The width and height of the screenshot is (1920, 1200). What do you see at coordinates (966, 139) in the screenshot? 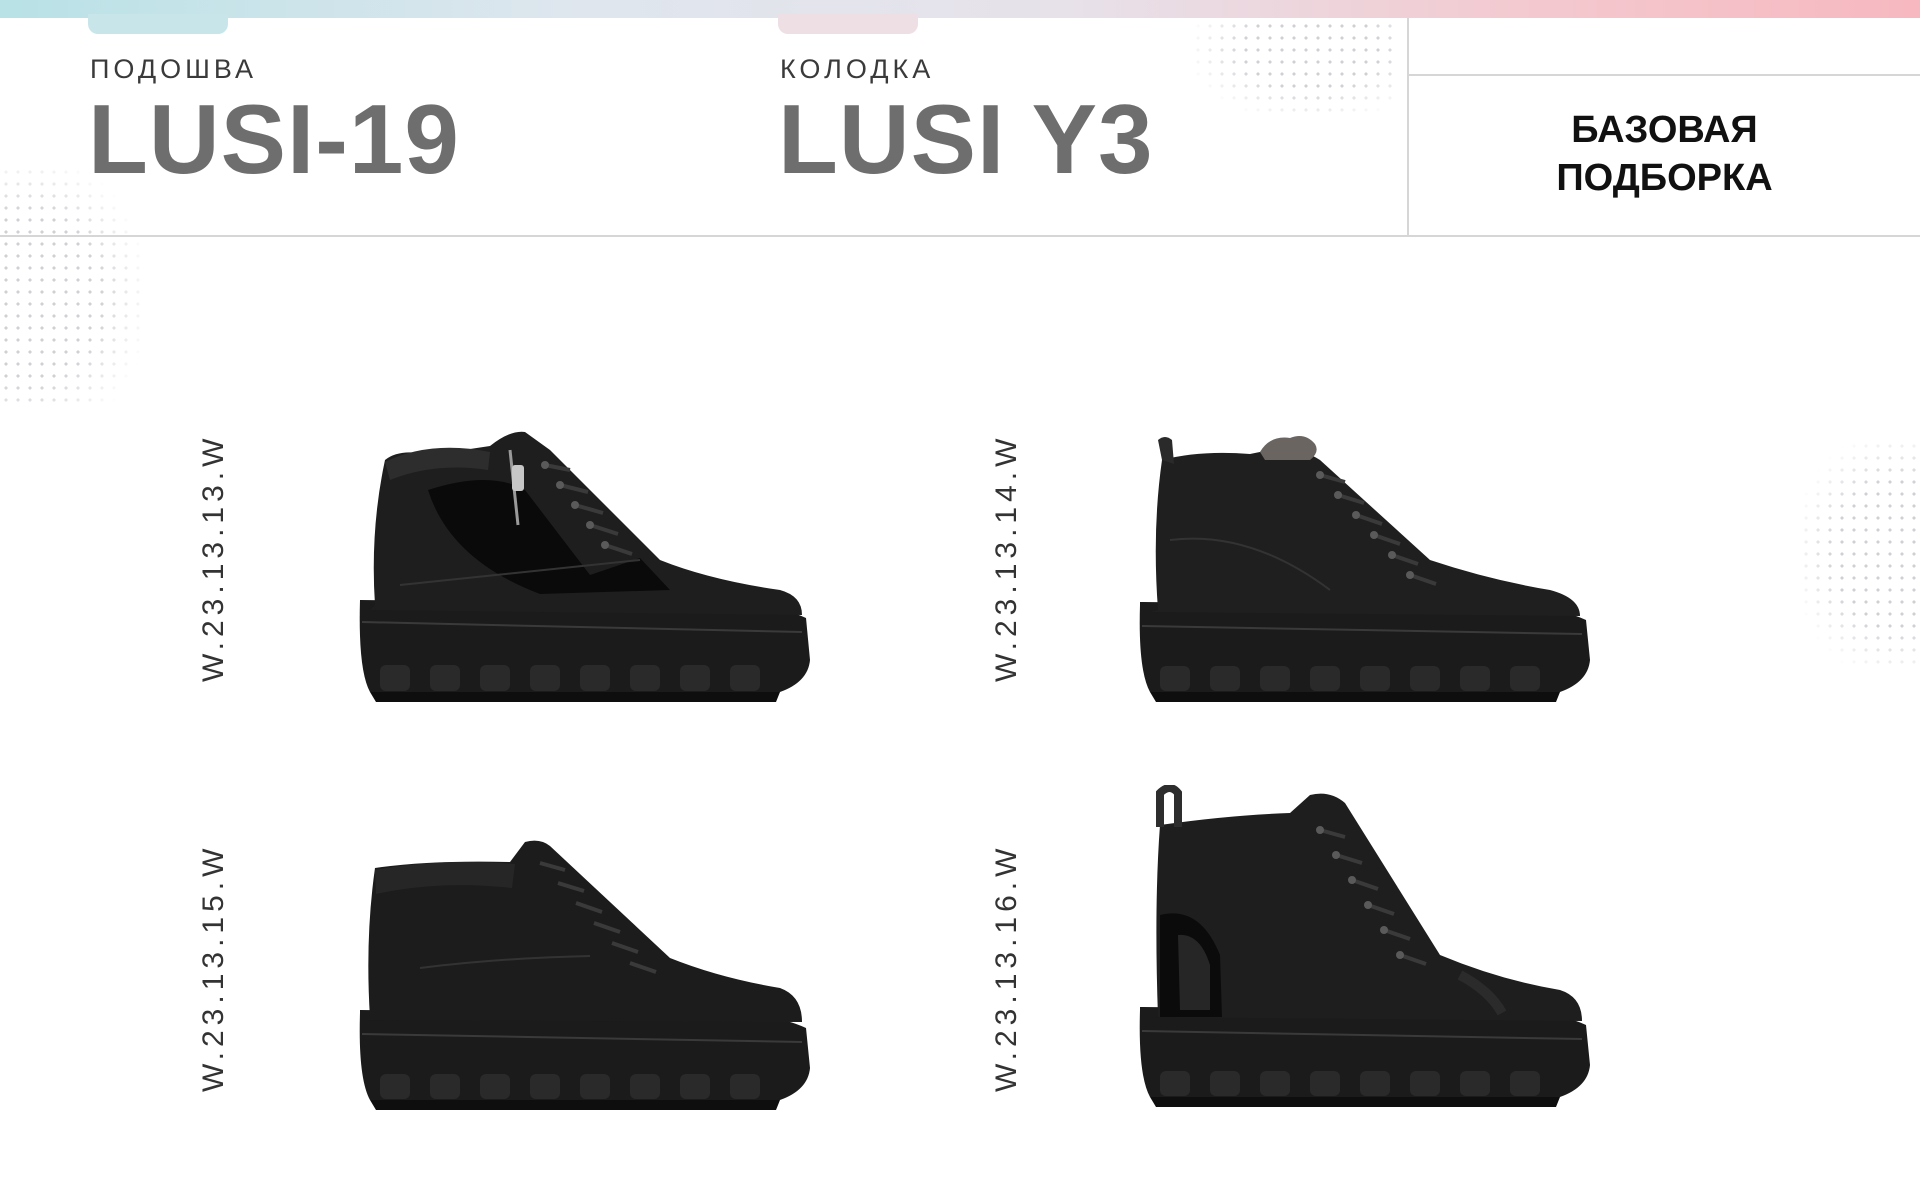
I see `last-model: LUSI Y3` at bounding box center [966, 139].